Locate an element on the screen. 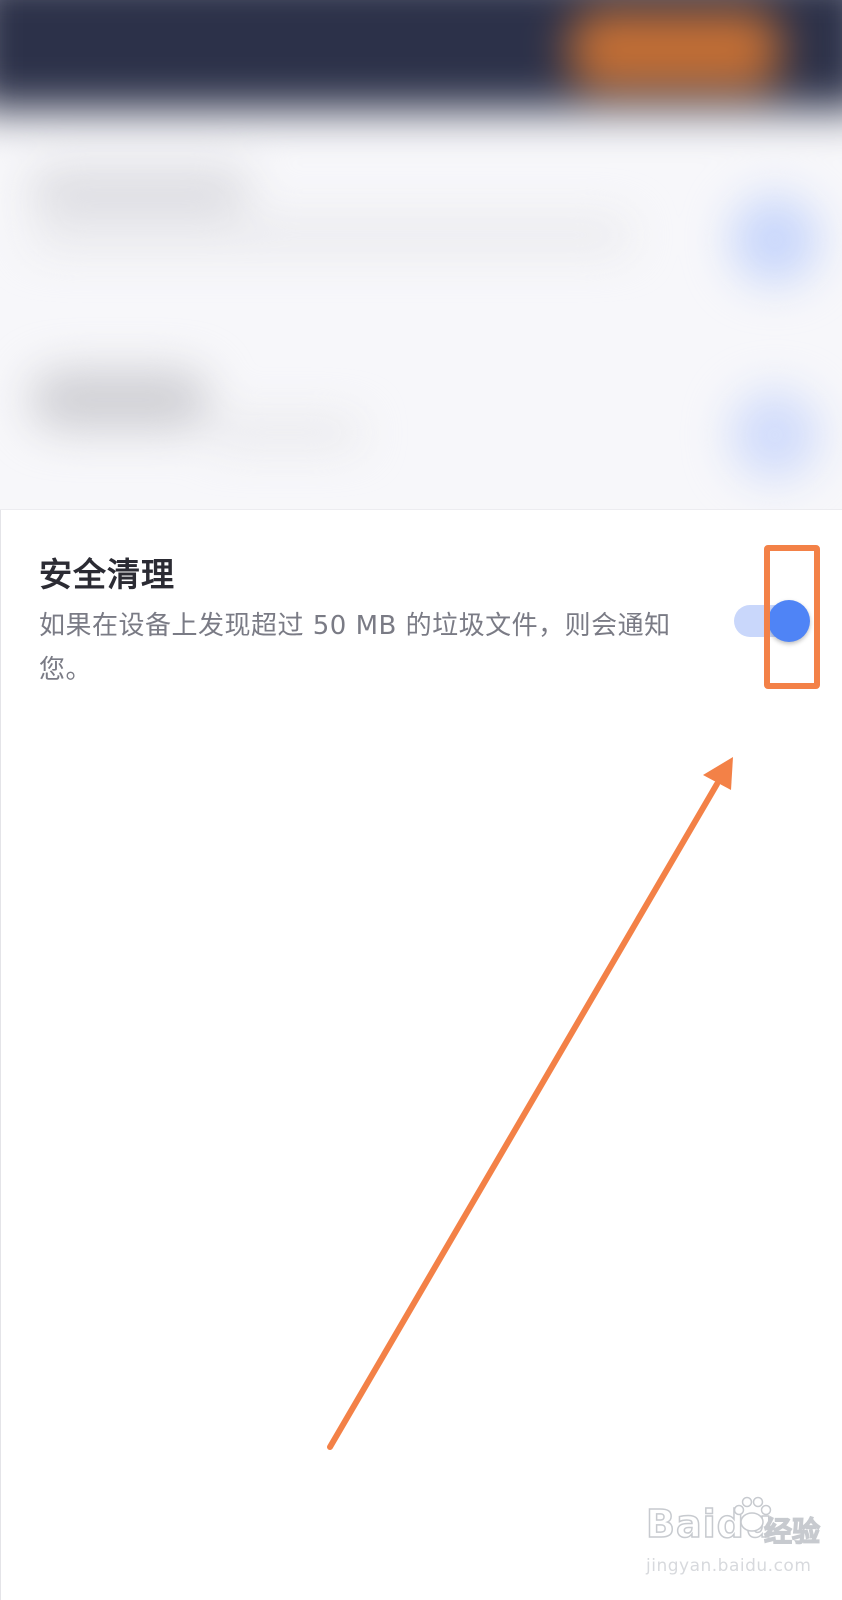 The image size is (842, 1600). setting-title: 安全清理 is located at coordinates (107, 574).